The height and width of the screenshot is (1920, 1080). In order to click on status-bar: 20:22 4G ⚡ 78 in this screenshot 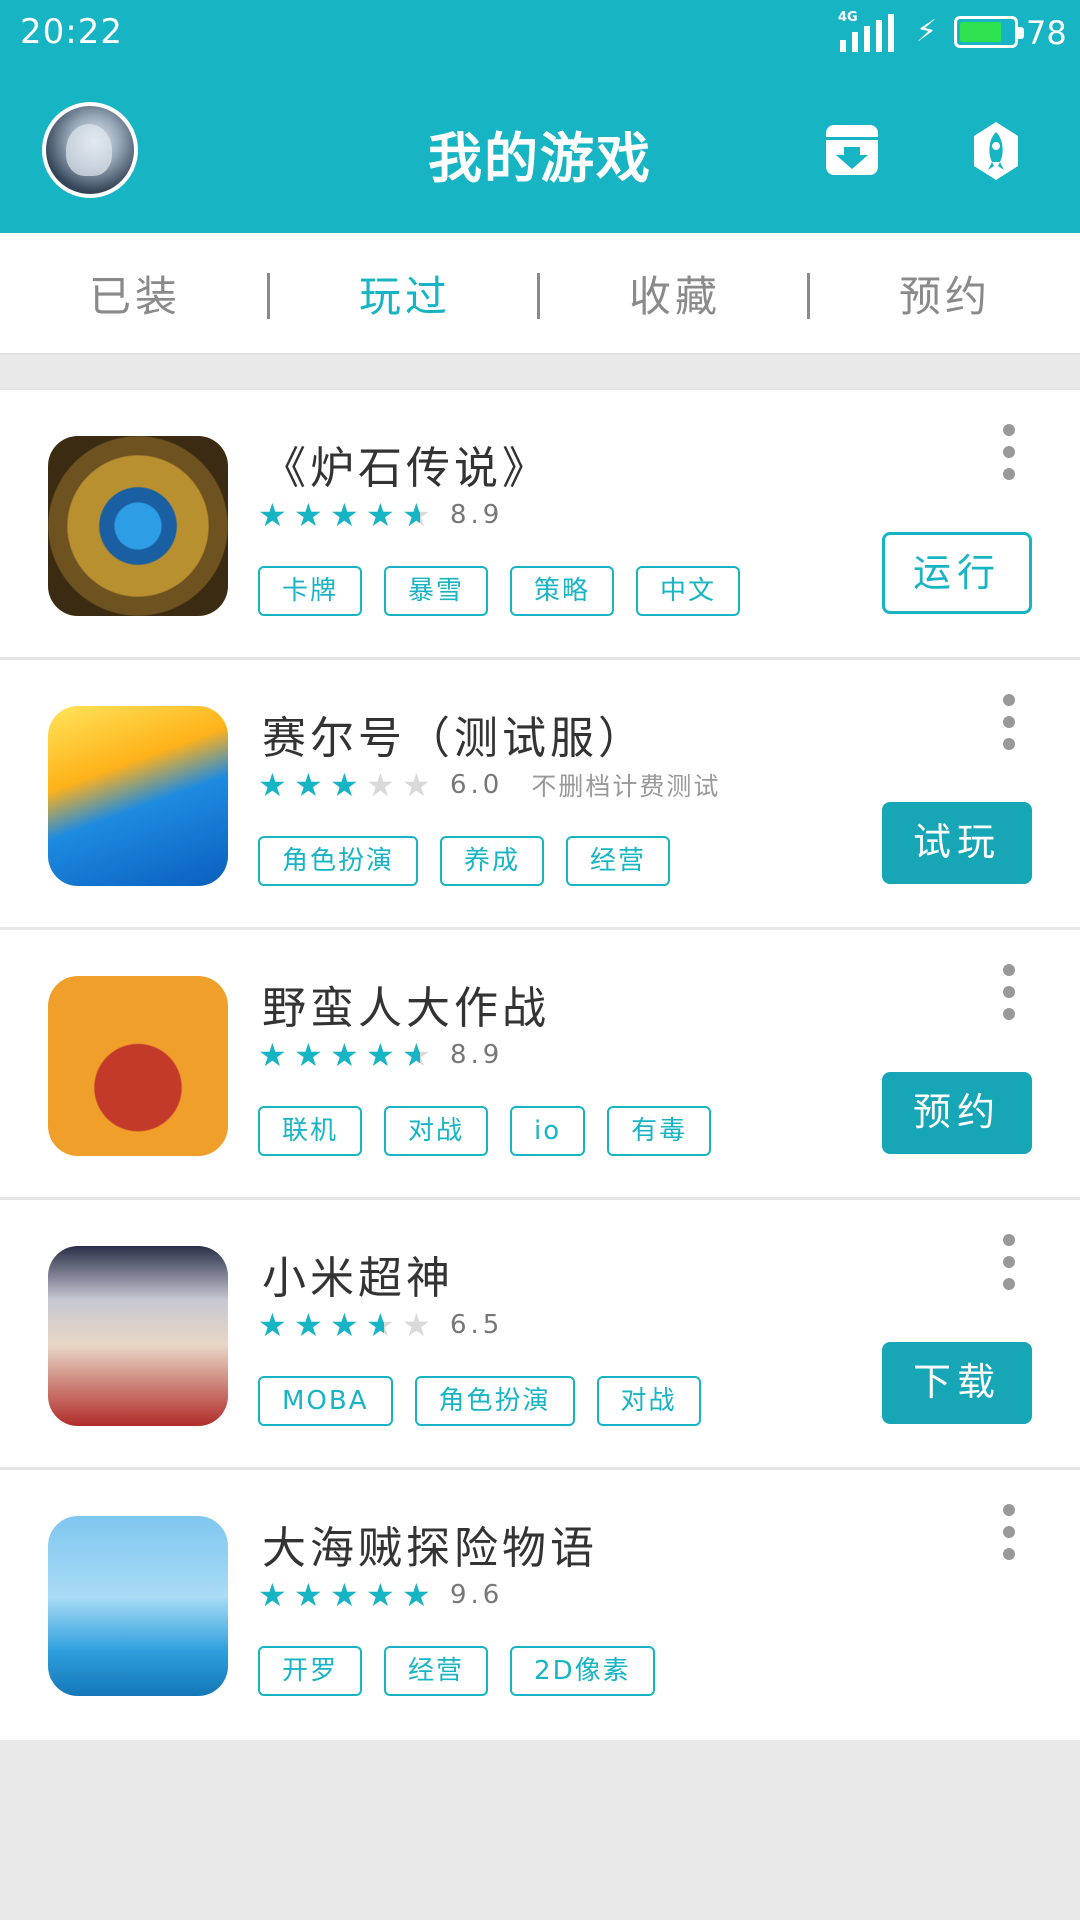, I will do `click(540, 33)`.